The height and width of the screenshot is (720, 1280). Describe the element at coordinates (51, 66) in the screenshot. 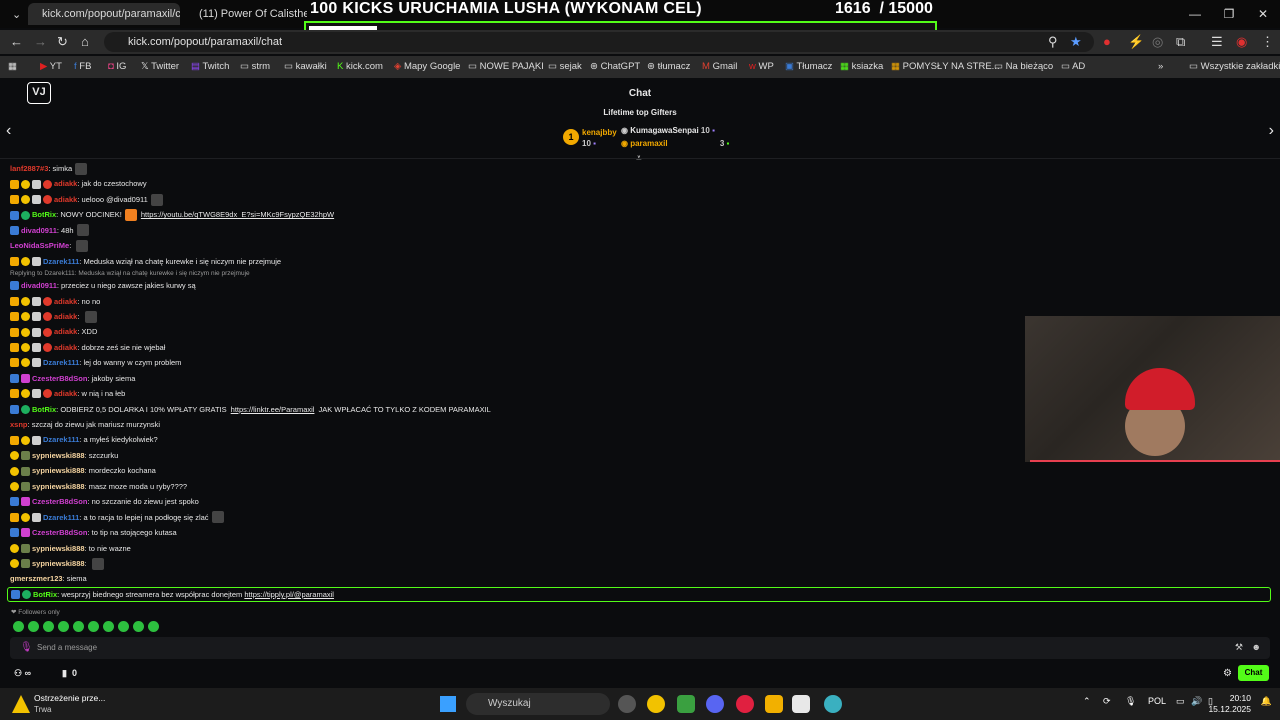

I see `bookmark-yt: ▶ YT` at that location.